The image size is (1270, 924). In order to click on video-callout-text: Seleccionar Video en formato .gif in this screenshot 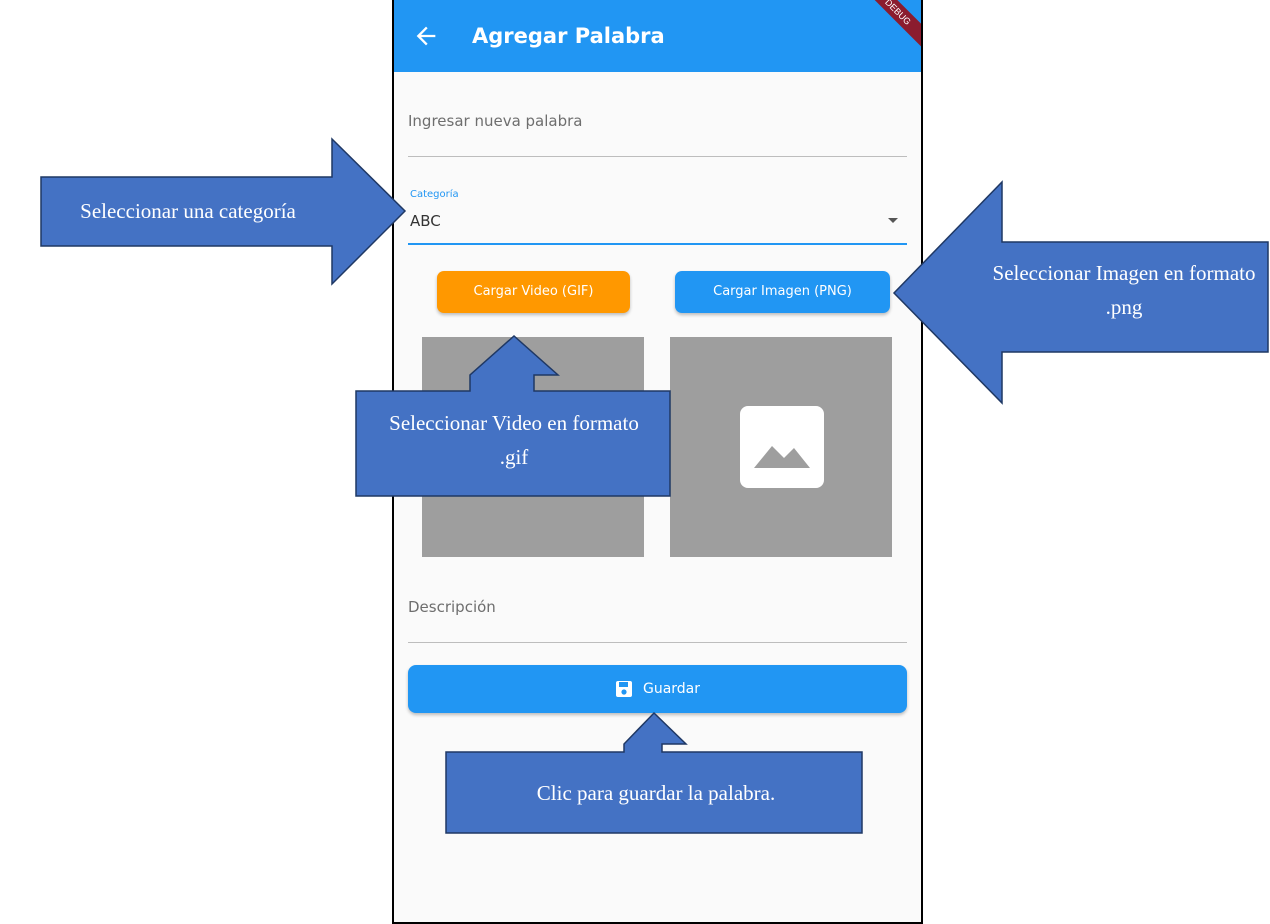, I will do `click(514, 440)`.